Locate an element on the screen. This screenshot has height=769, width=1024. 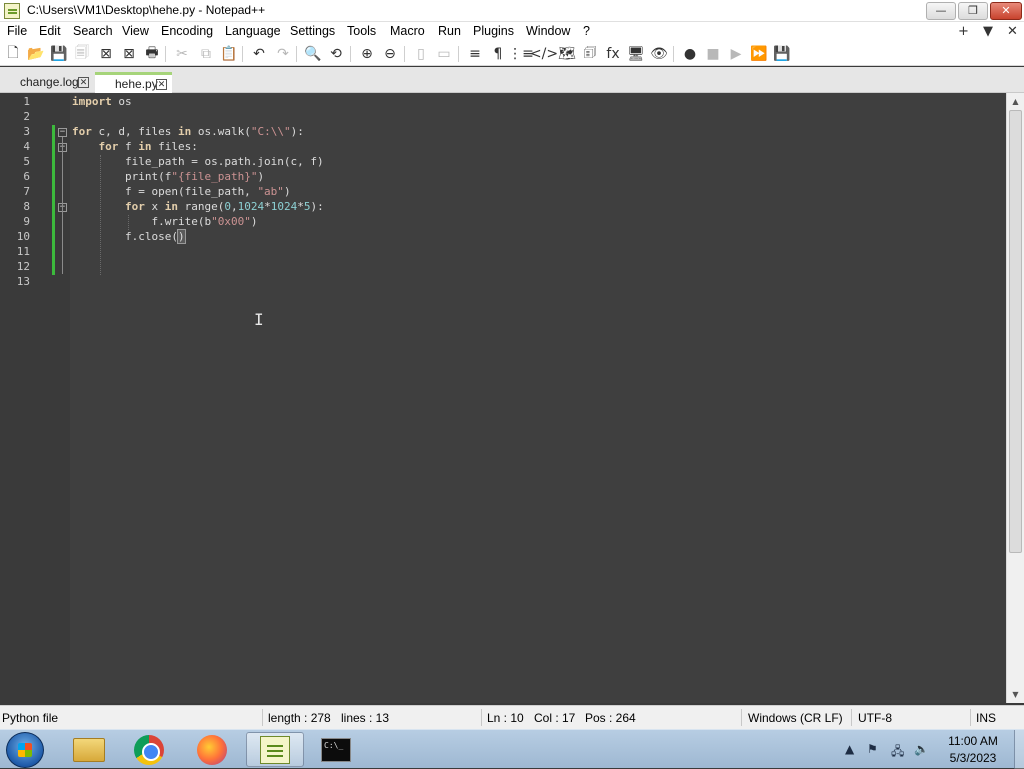
action-center-flag-icon: ⚑ is located at coordinates (872, 749).